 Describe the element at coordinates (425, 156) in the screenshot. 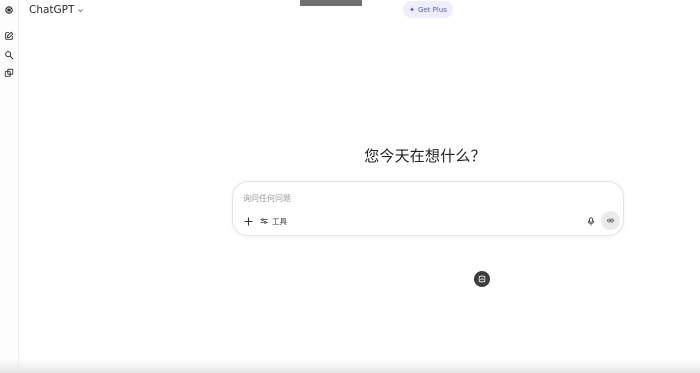

I see `headline-text: 您今天在想什么？` at that location.